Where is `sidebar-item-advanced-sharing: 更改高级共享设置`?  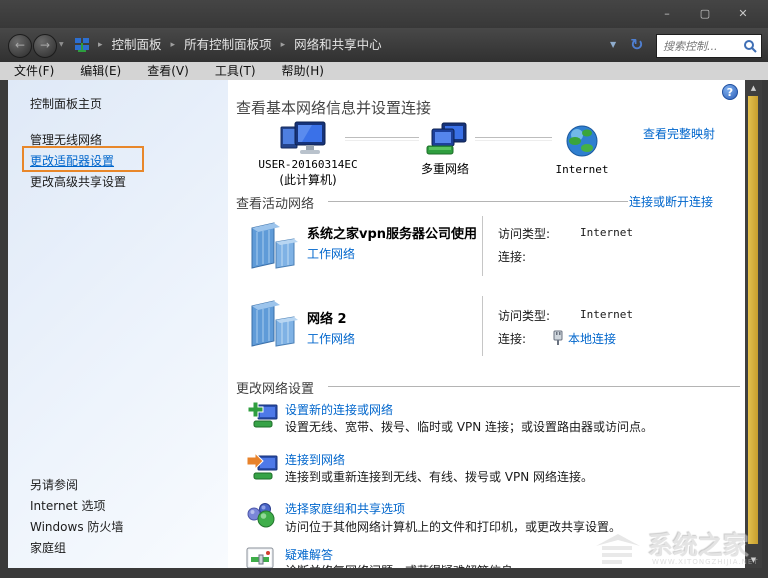 sidebar-item-advanced-sharing: 更改高级共享设置 is located at coordinates (78, 181).